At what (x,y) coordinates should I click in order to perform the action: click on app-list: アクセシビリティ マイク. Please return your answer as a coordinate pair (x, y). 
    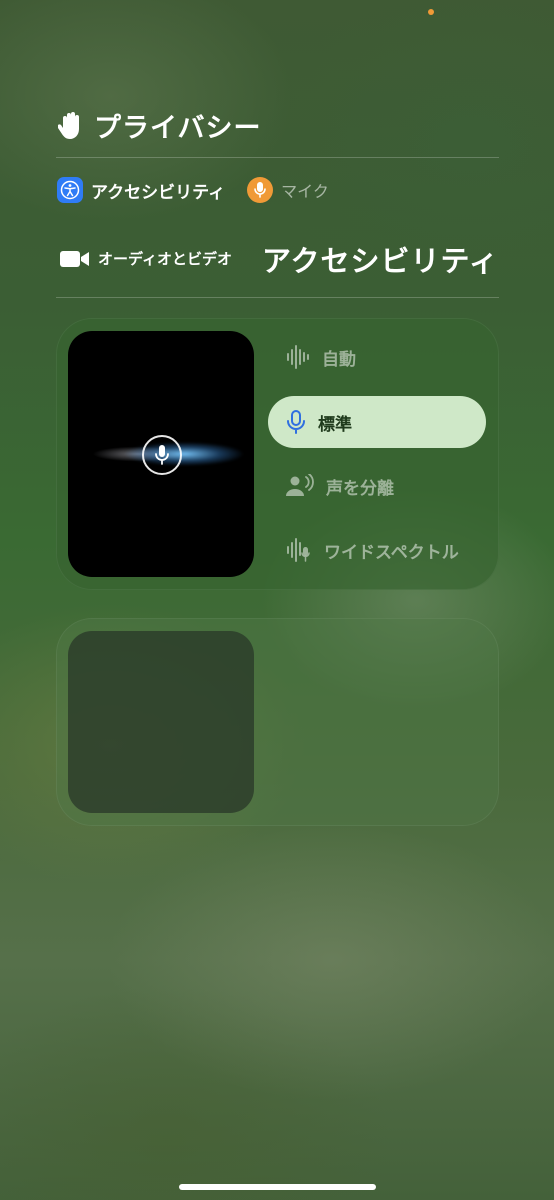
    Looking at the image, I should click on (193, 190).